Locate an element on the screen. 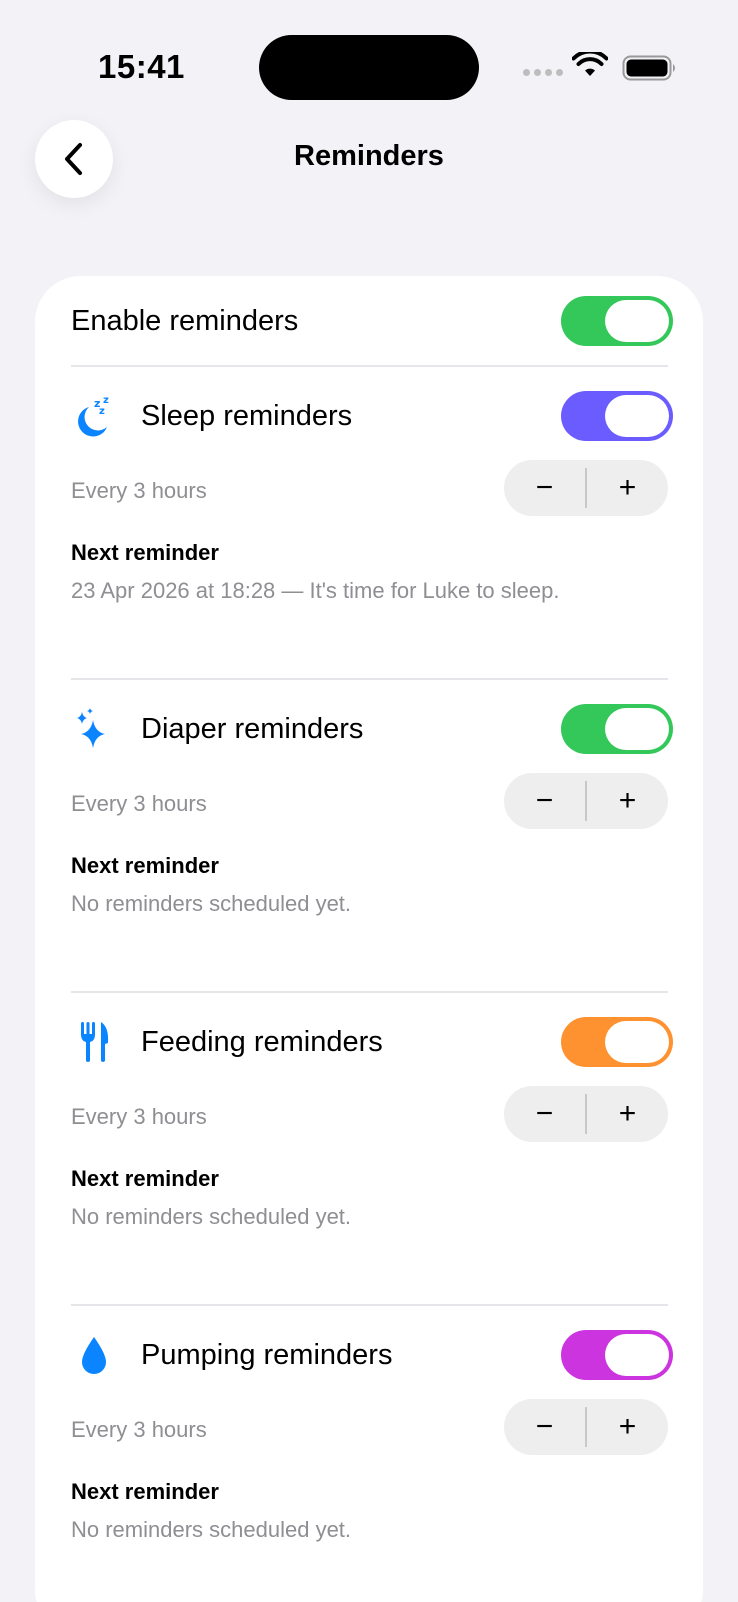 This screenshot has height=1602, width=738. diaper-frequency-stepper: − + is located at coordinates (586, 801).